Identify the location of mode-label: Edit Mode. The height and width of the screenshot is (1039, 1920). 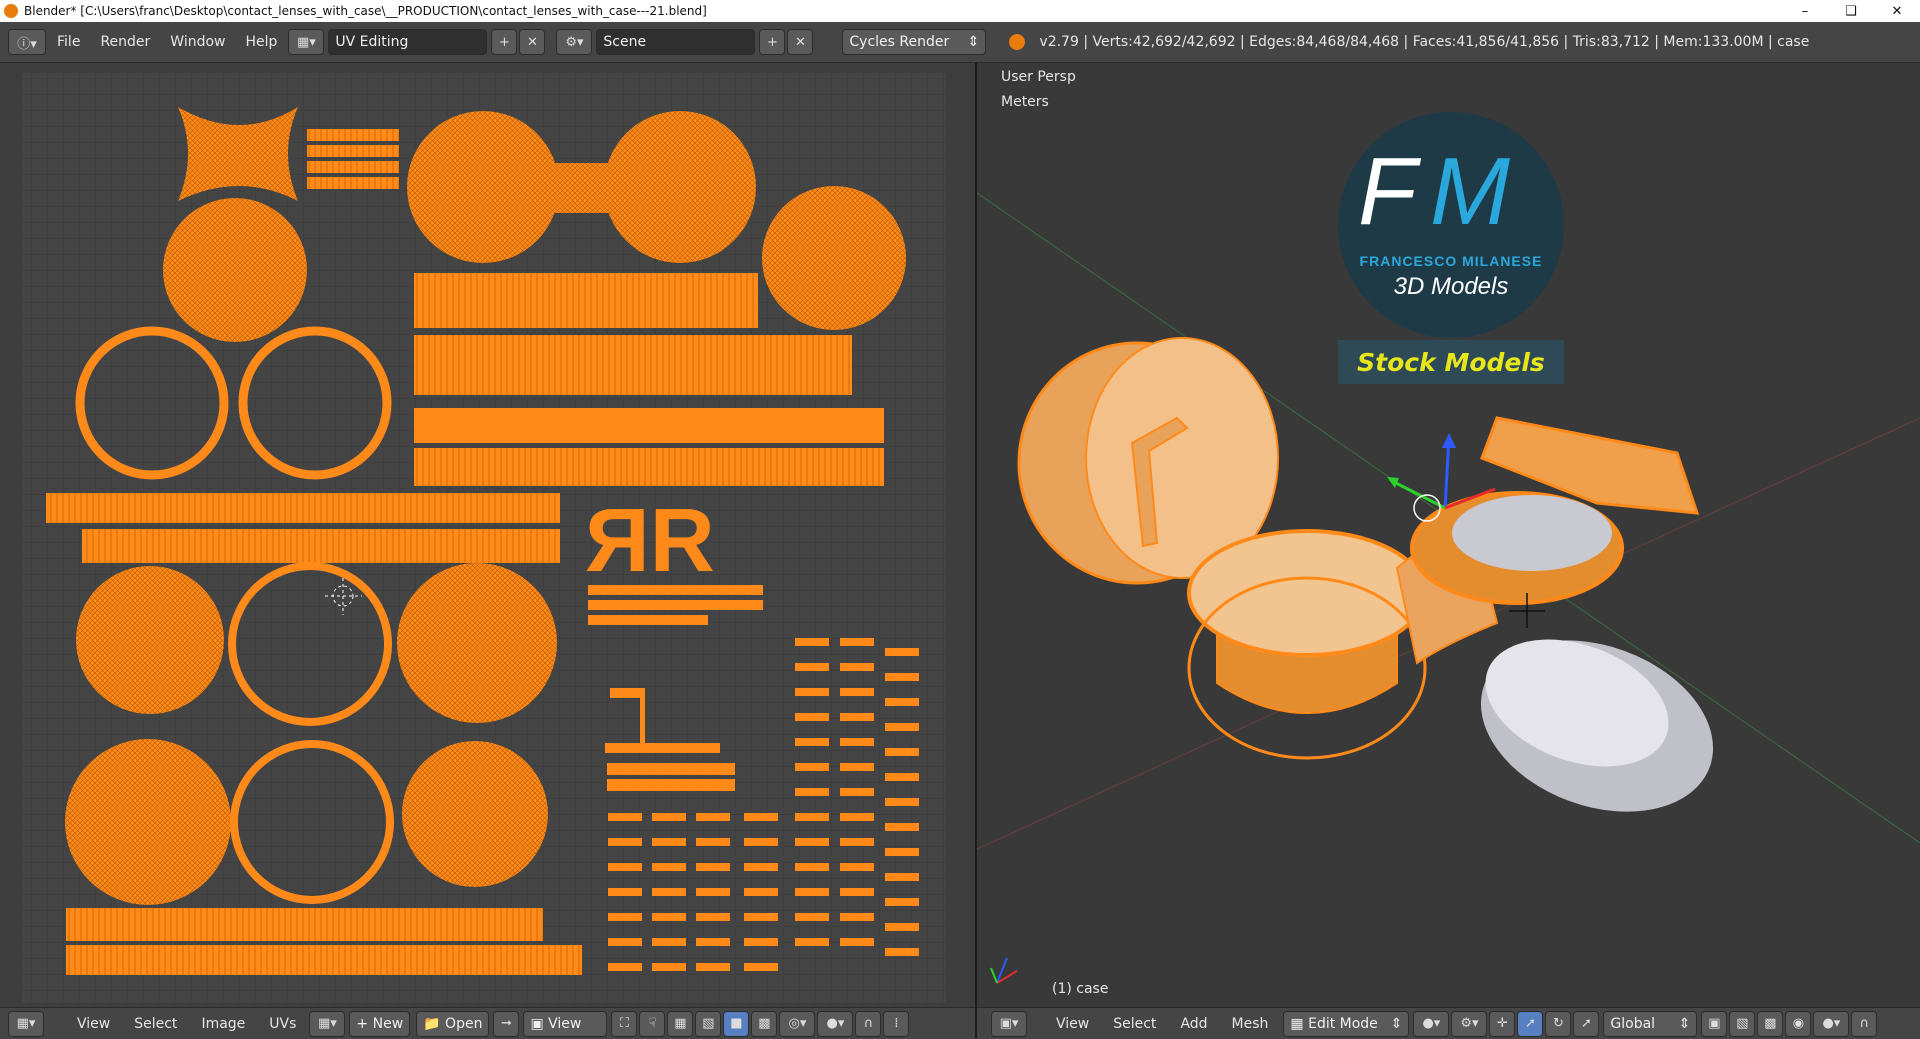
(1343, 1023).